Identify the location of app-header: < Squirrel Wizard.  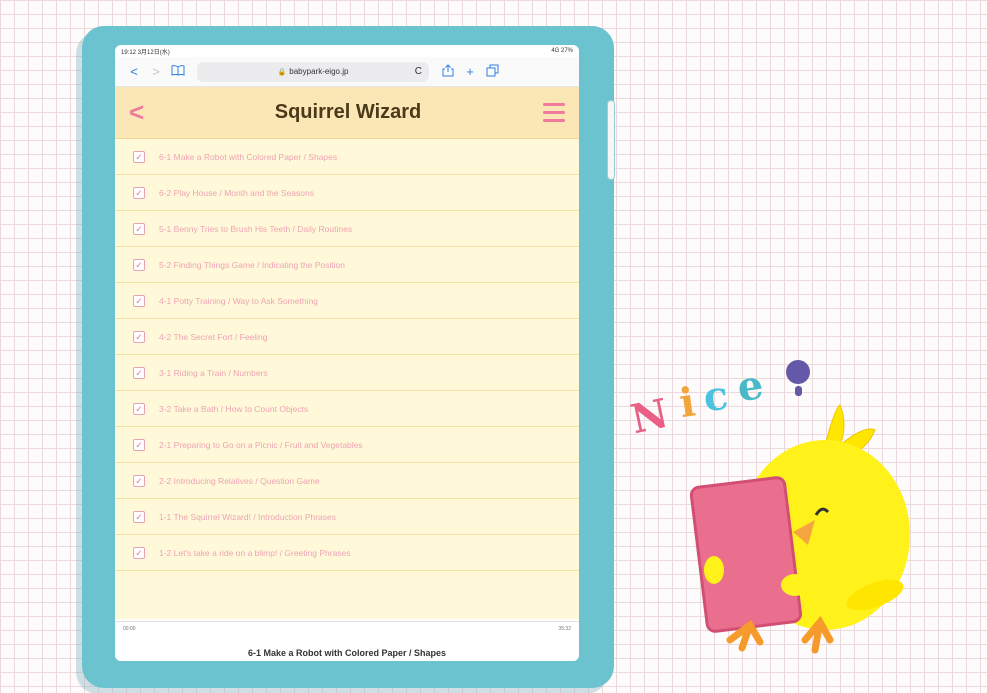
(347, 113).